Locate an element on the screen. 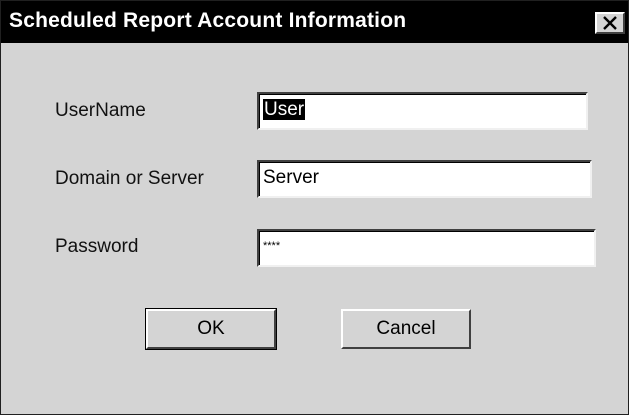  username-field: User is located at coordinates (422, 111).